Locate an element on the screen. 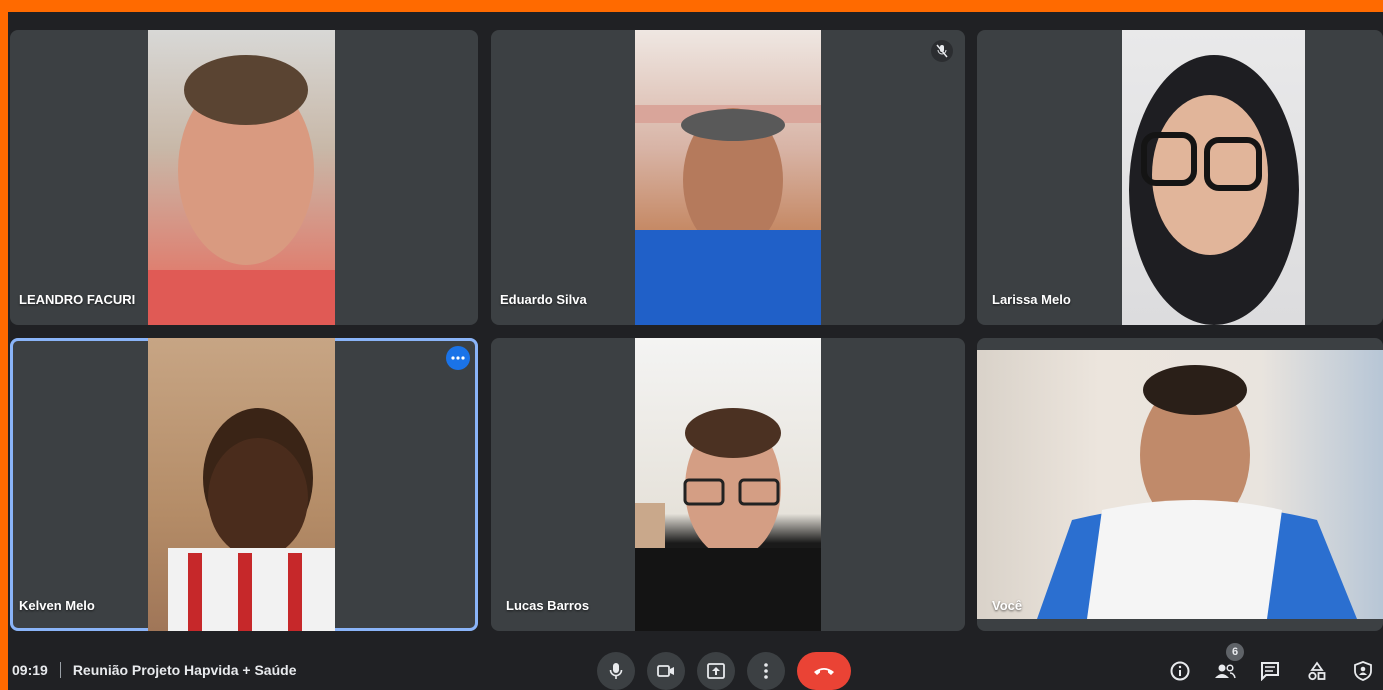 This screenshot has height=690, width=1383. info-button is located at coordinates (1180, 671).